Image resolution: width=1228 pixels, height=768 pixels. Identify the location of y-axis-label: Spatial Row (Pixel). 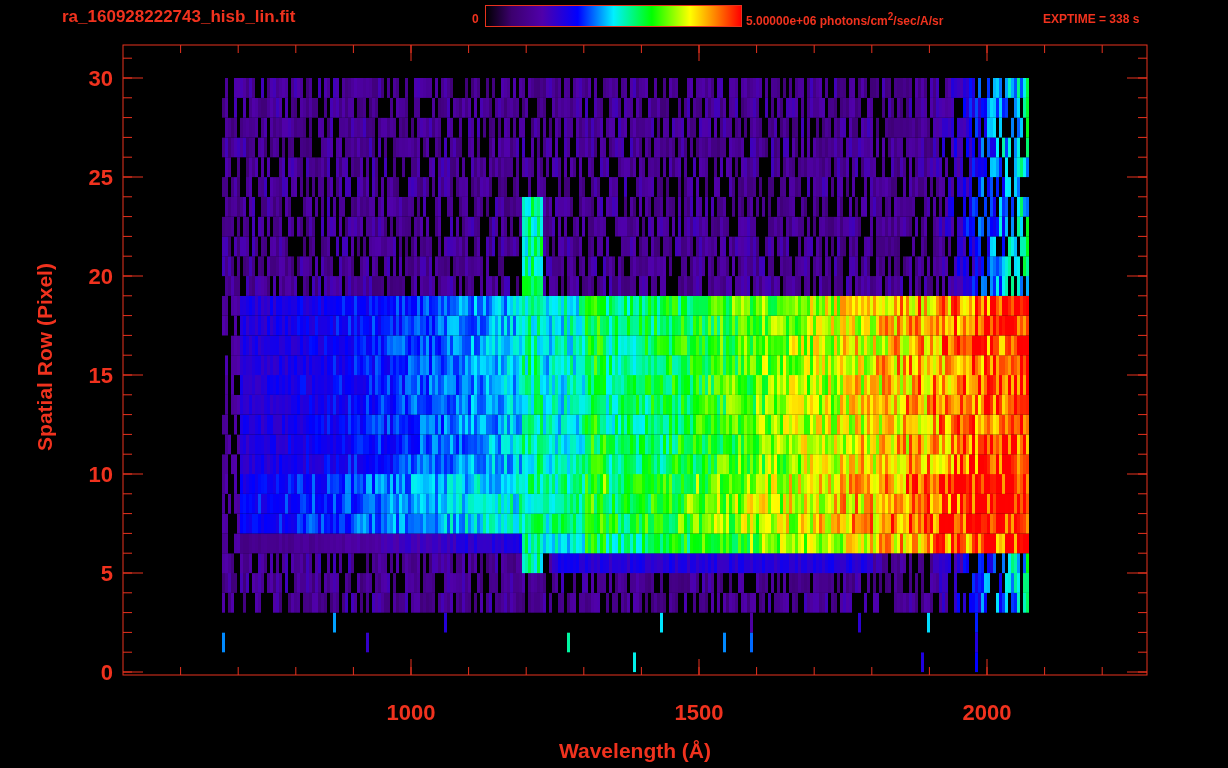
(44, 357).